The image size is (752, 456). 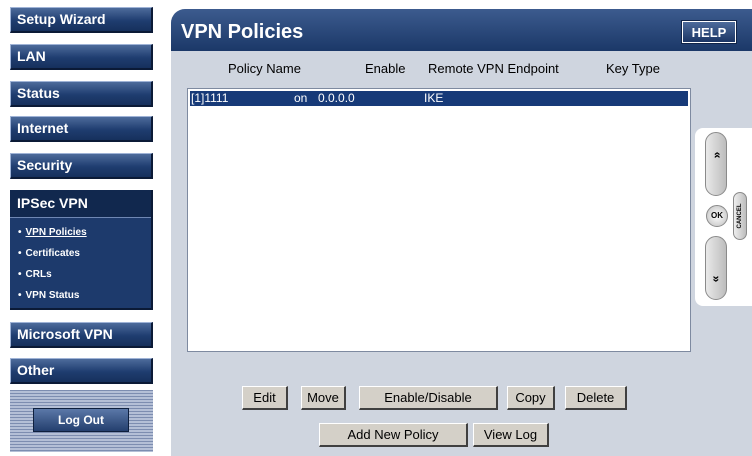 I want to click on cancel-button: CANCEL, so click(x=740, y=216).